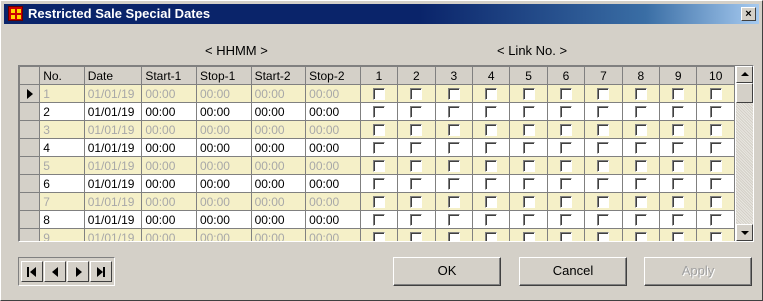  Describe the element at coordinates (62, 234) in the screenshot. I see `cell-no: 9` at that location.